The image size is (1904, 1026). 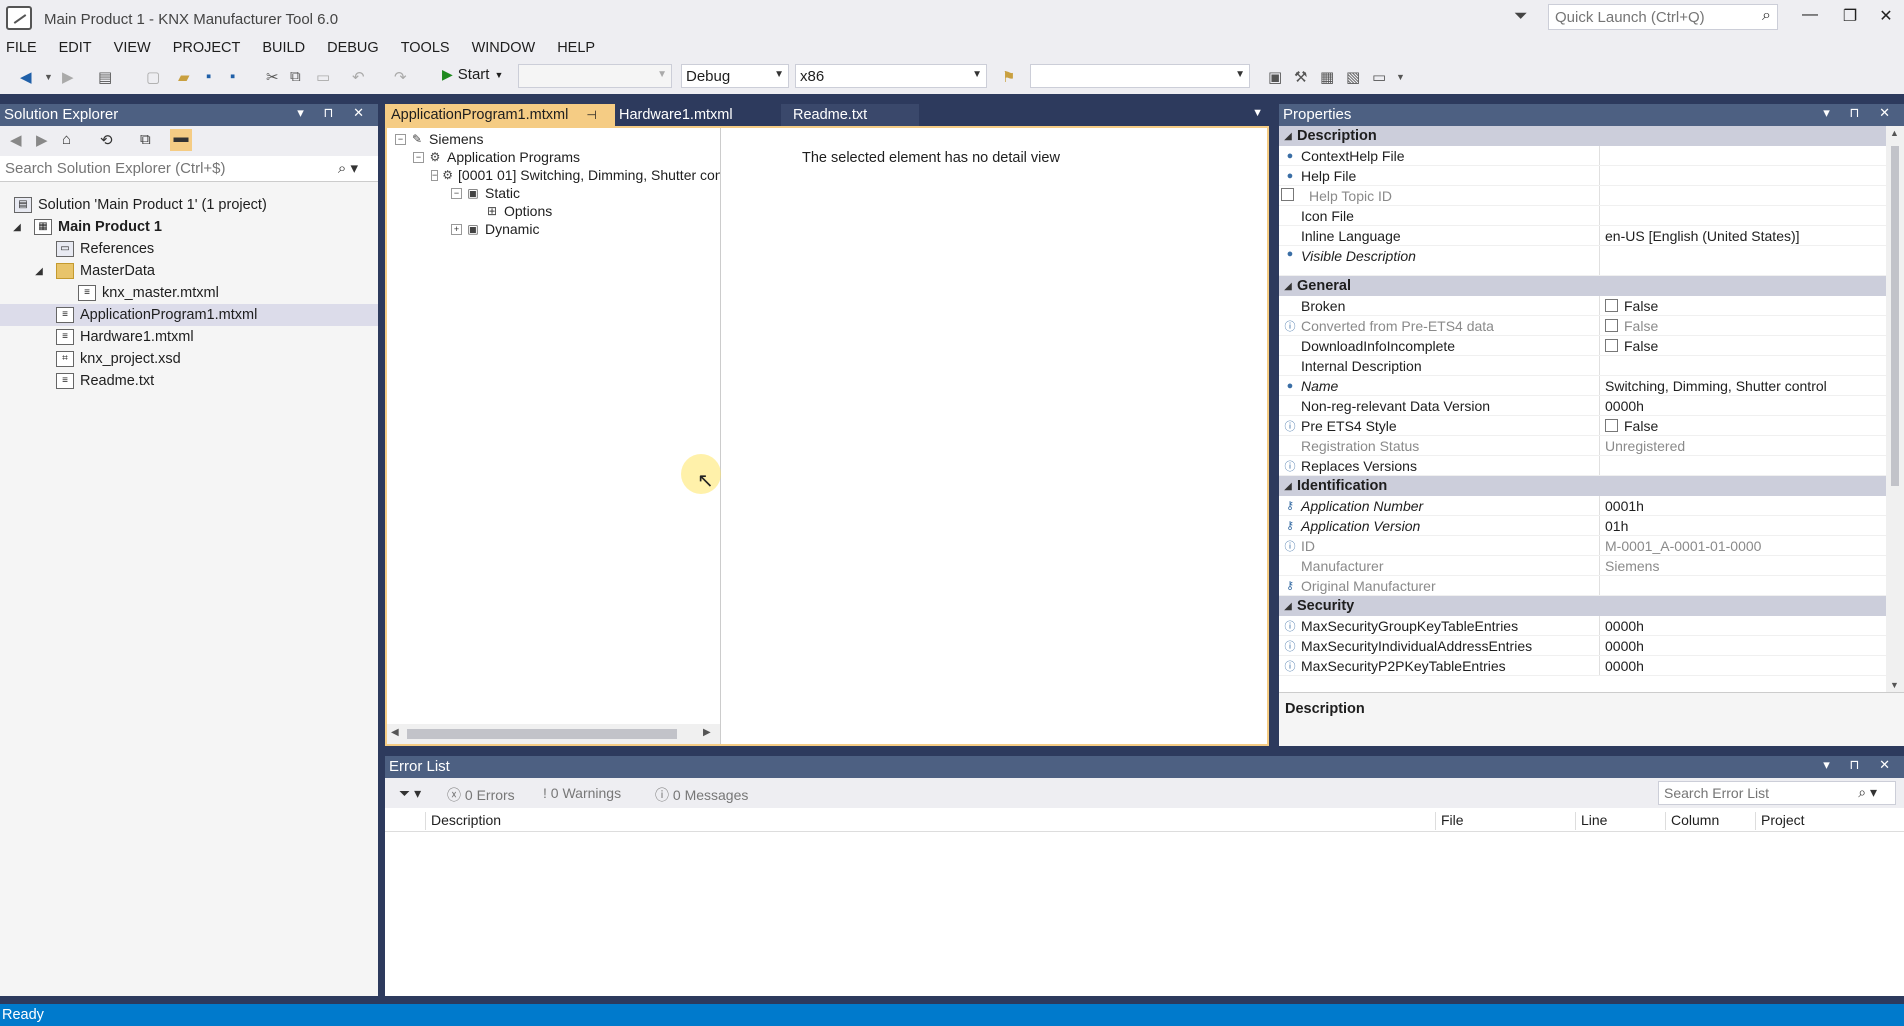 What do you see at coordinates (134, 49) in the screenshot?
I see `menu-view: VIEW` at bounding box center [134, 49].